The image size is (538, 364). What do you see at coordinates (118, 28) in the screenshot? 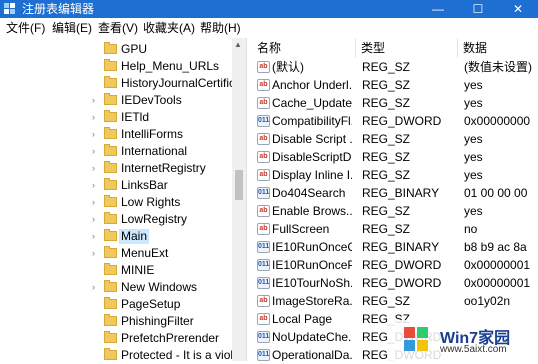
I see `menu-view: 查看(V)` at bounding box center [118, 28].